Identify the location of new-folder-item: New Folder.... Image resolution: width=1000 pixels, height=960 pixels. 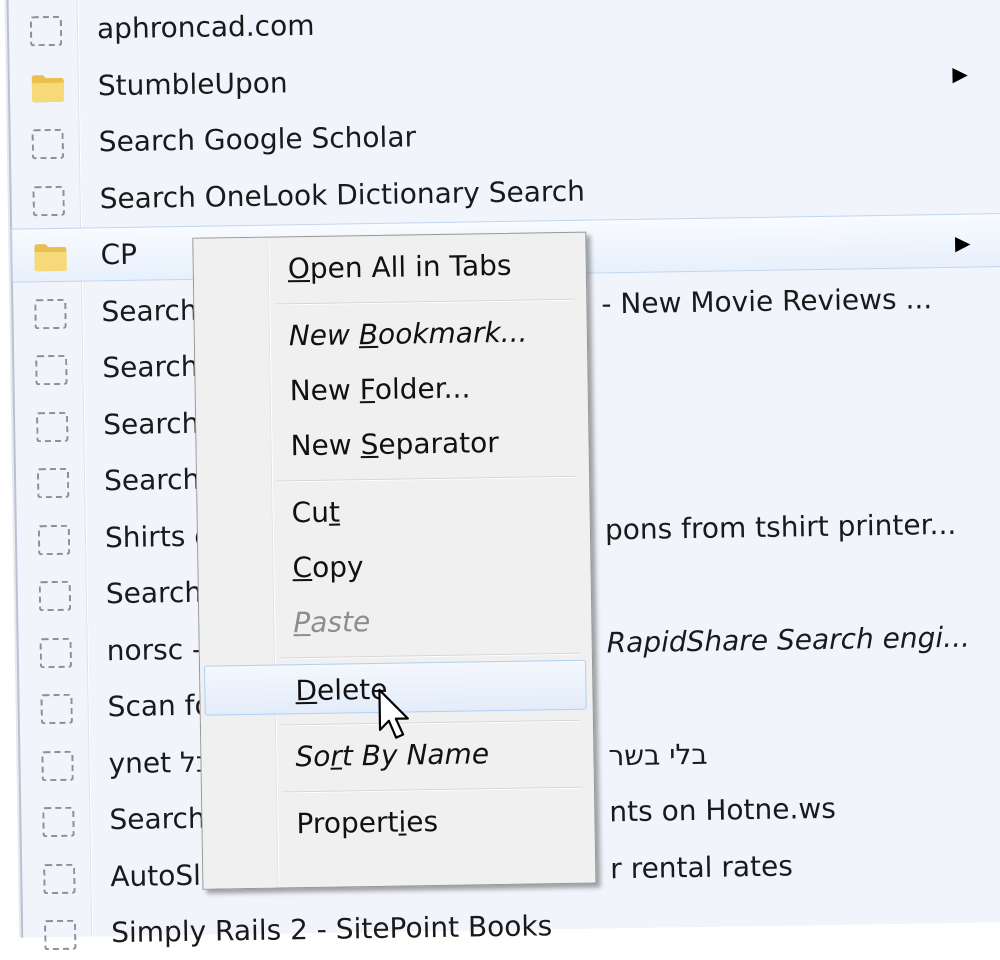
(390, 389).